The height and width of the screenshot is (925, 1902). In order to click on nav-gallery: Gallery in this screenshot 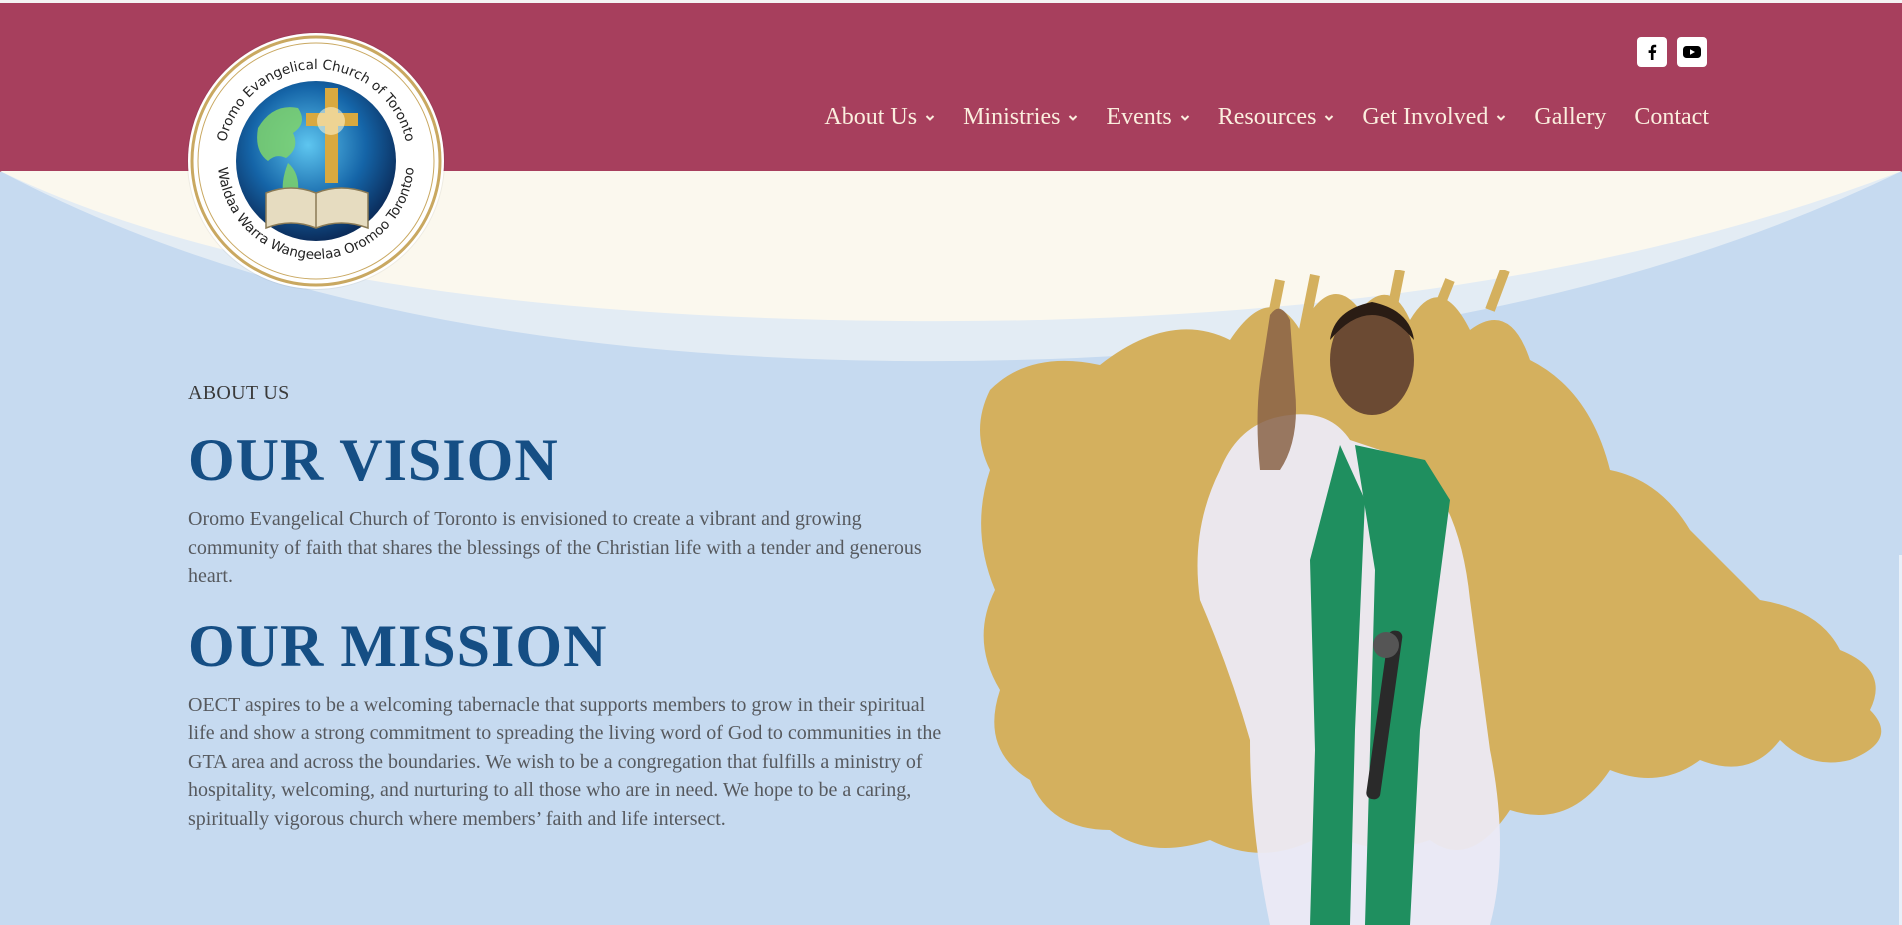, I will do `click(1570, 117)`.